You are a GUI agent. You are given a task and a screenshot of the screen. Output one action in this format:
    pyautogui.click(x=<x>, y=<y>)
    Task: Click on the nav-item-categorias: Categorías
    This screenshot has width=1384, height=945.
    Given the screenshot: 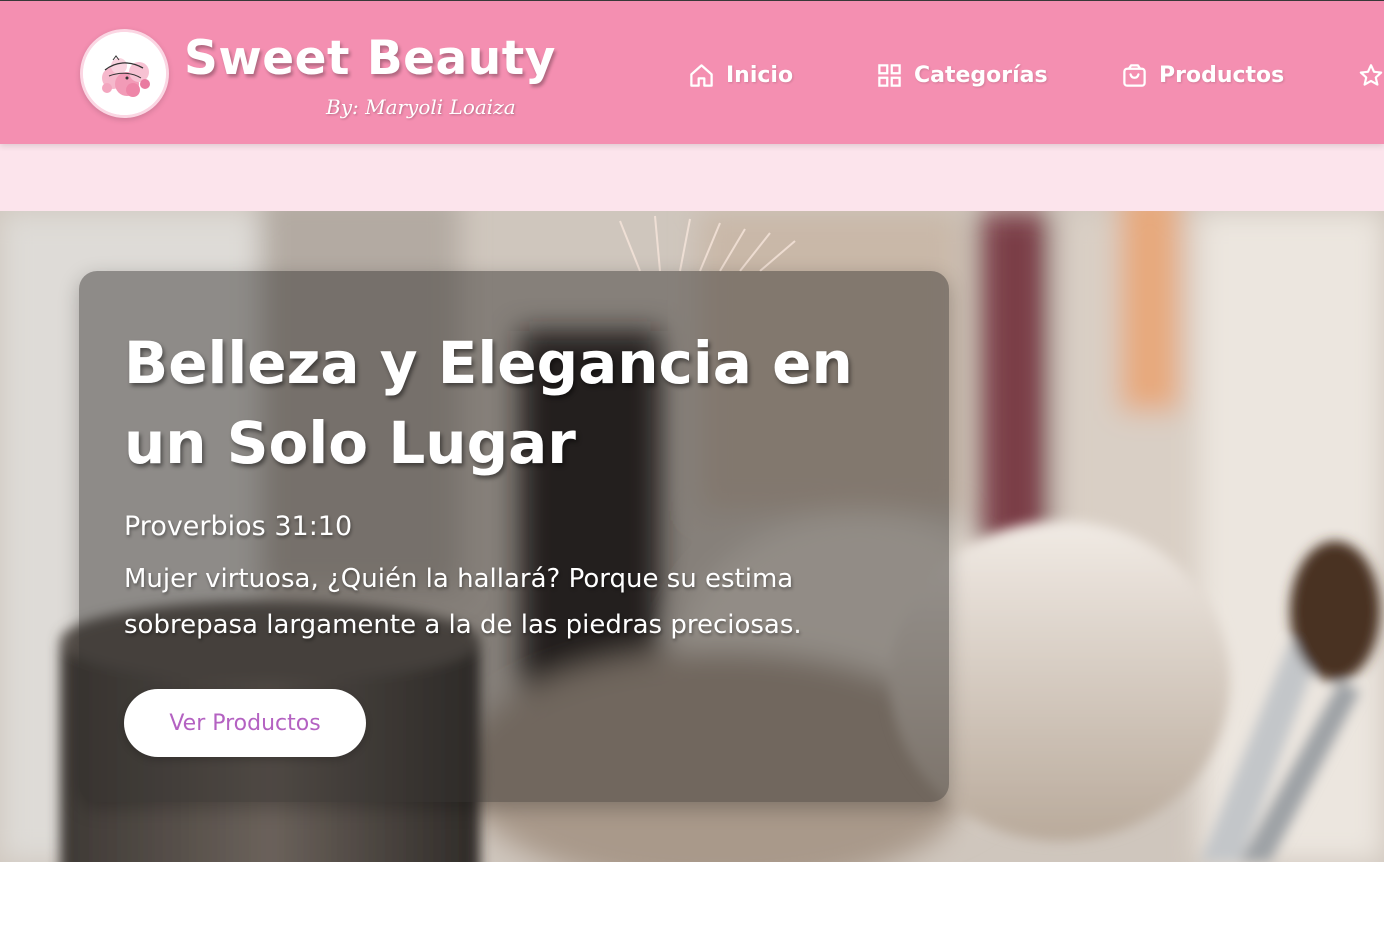 What is the action you would take?
    pyautogui.click(x=962, y=75)
    